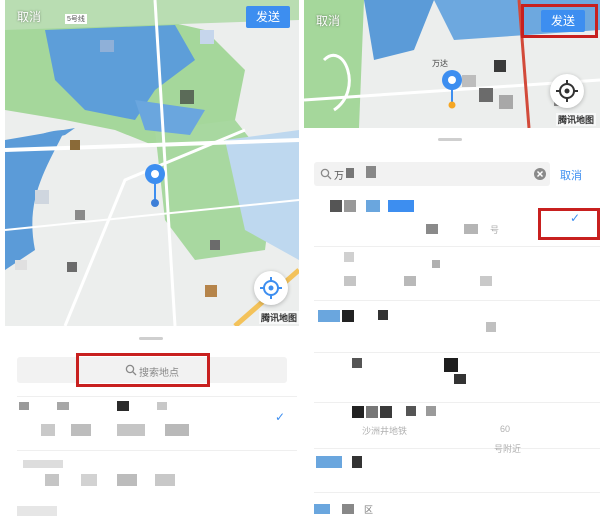  Describe the element at coordinates (495, 230) in the screenshot. I see `list-item-address: 号` at that location.